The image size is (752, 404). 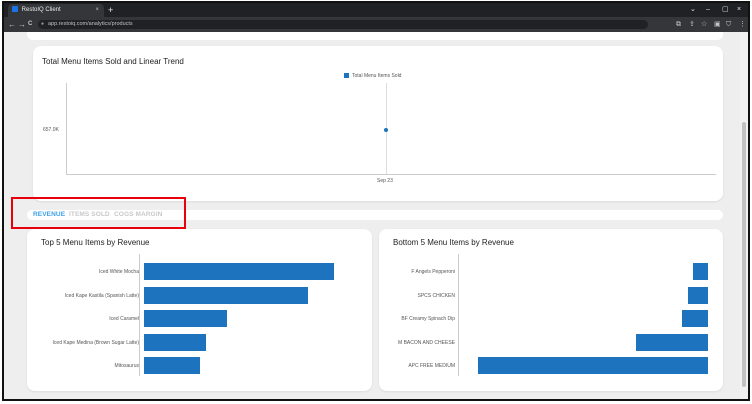 I want to click on close-window-icon: ×, so click(x=739, y=10).